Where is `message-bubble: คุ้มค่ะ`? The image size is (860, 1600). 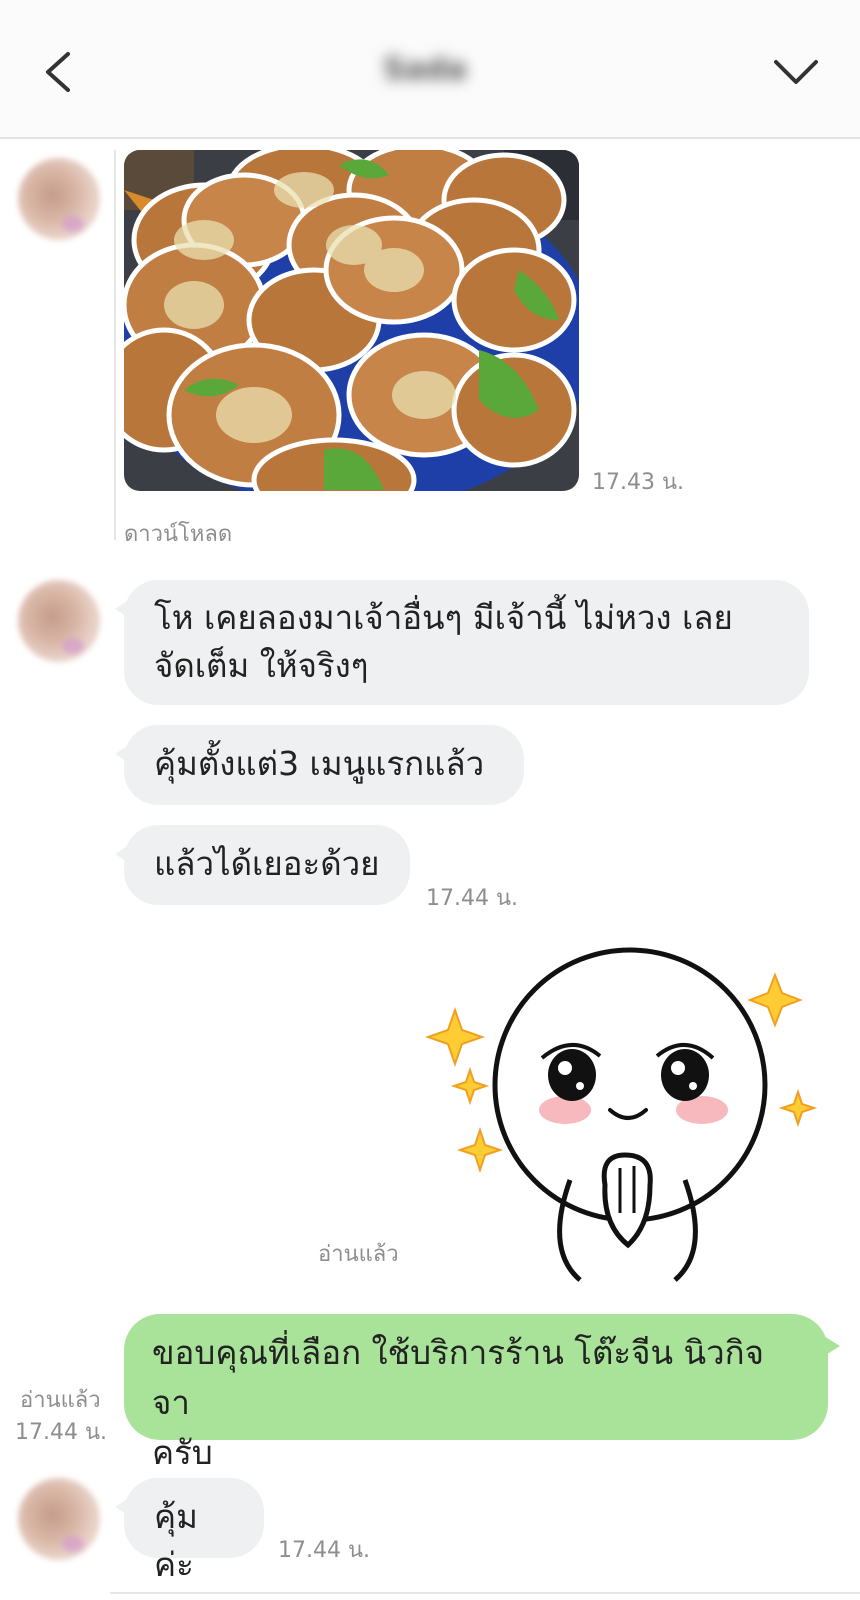 message-bubble: คุ้มค่ะ is located at coordinates (189, 1531).